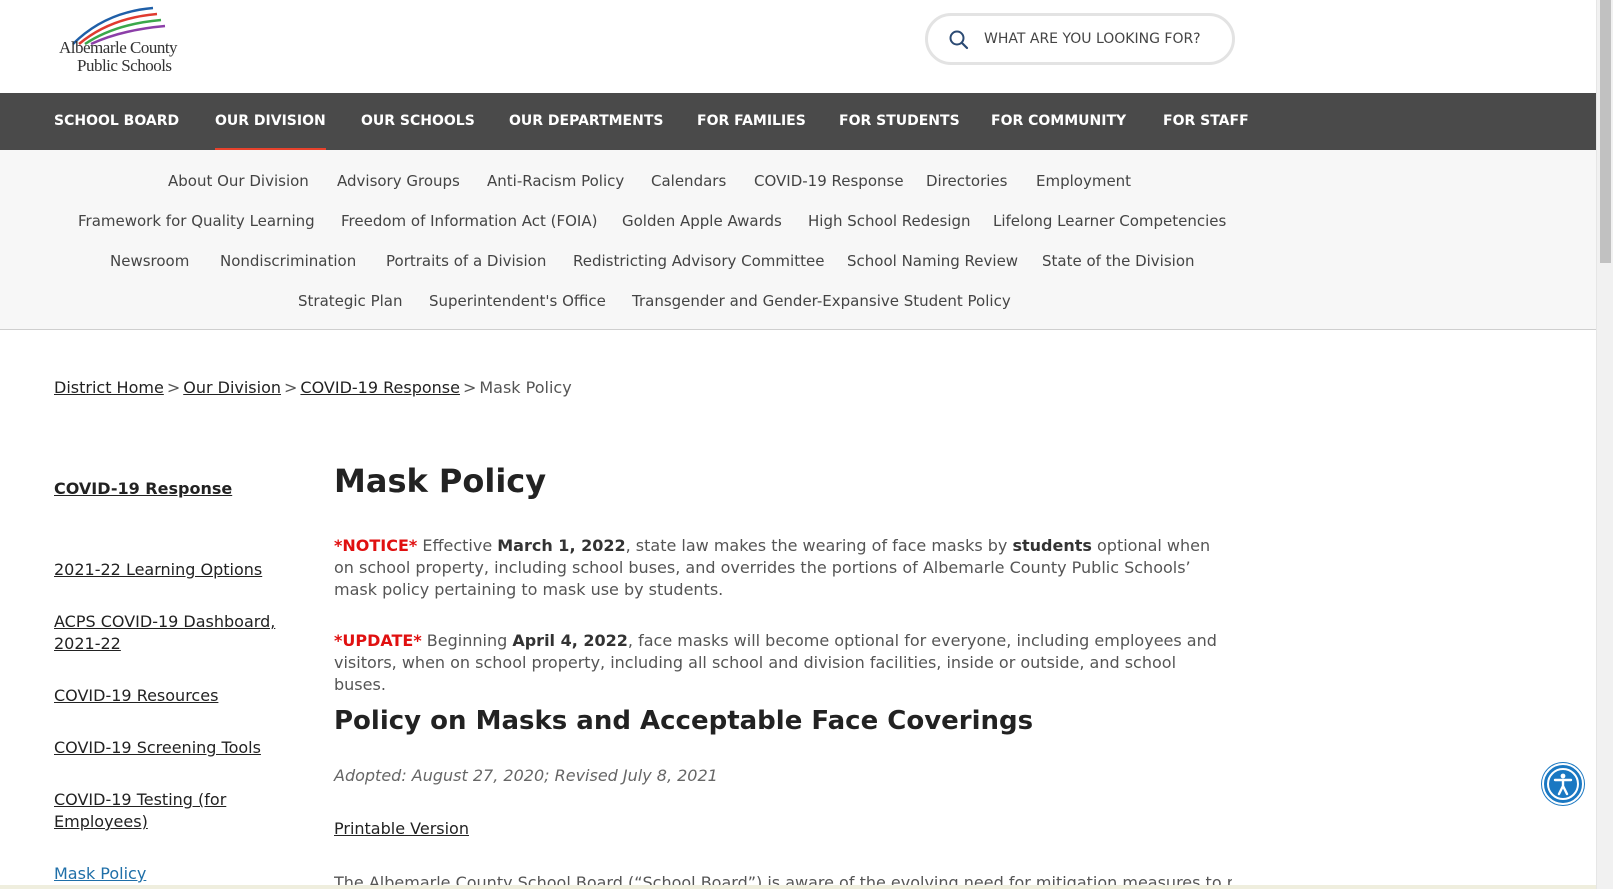  I want to click on site-header: Albemarle County Public Schools, so click(798, 46).